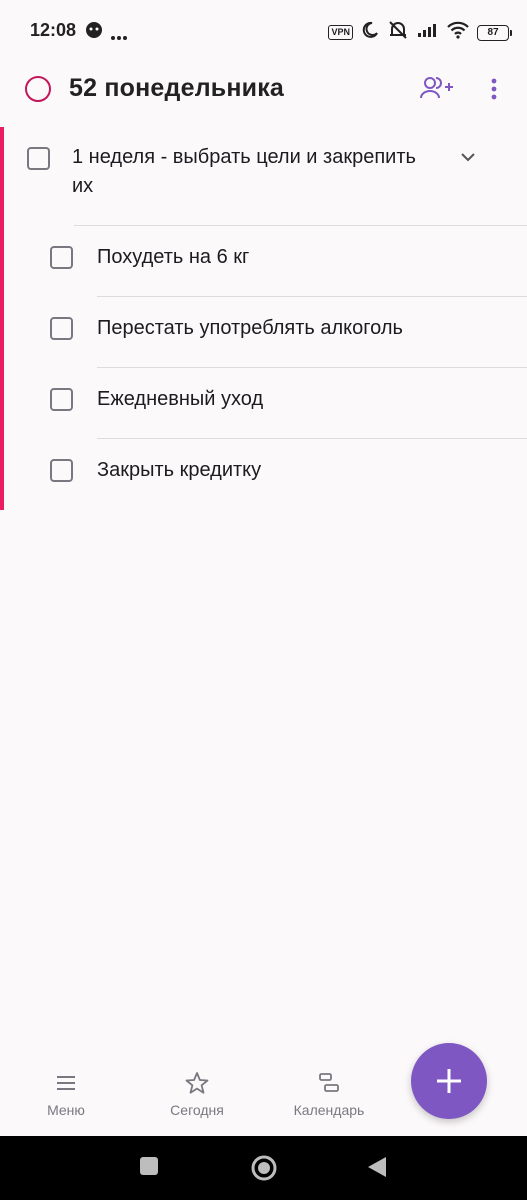 This screenshot has width=527, height=1200. Describe the element at coordinates (173, 257) in the screenshot. I see `subtask-title: Похудеть на 6 кг` at that location.